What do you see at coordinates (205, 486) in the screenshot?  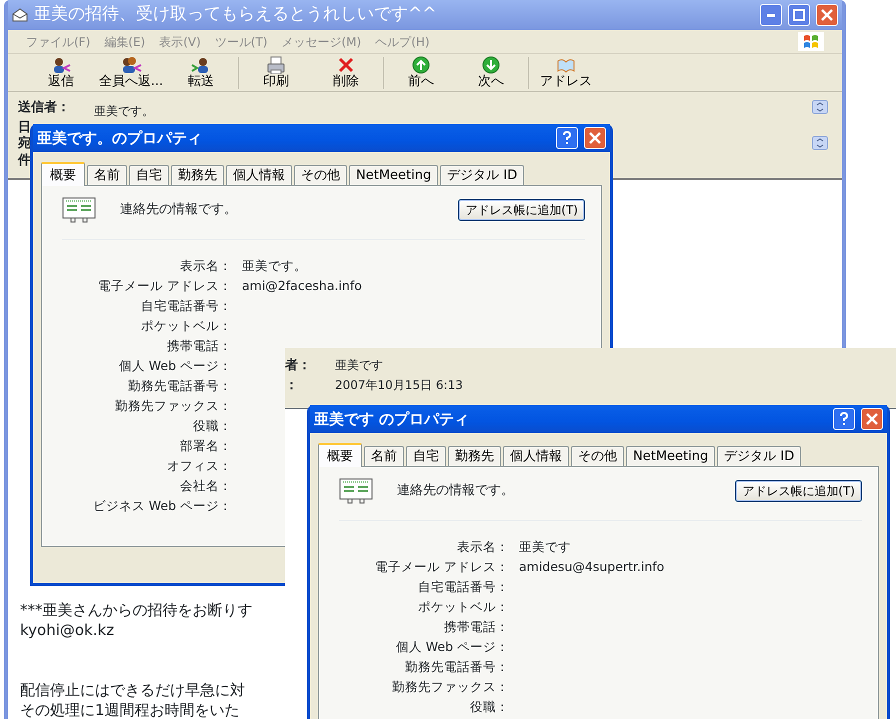 I see `field-label: 会社名：` at bounding box center [205, 486].